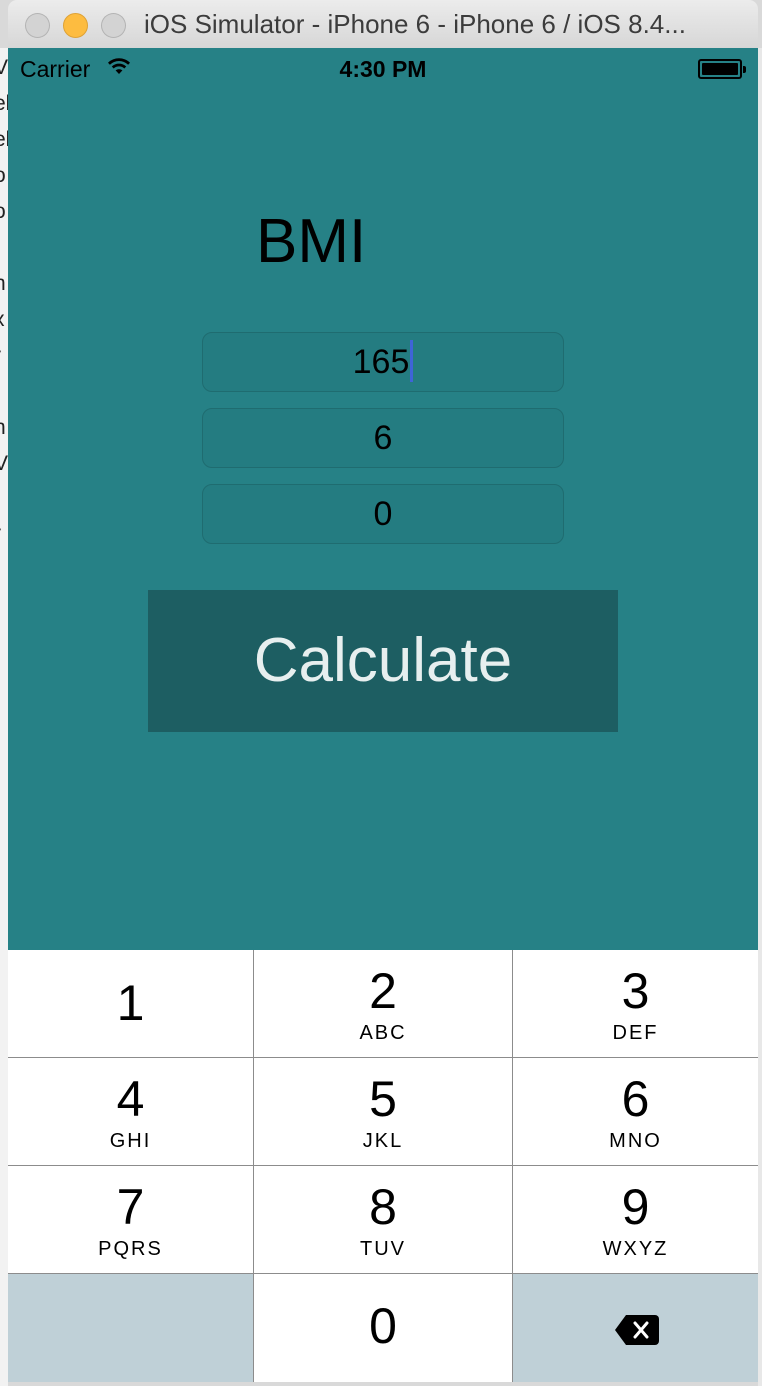 The image size is (762, 1386). I want to click on background-text-fragment: x, so click(2, 320).